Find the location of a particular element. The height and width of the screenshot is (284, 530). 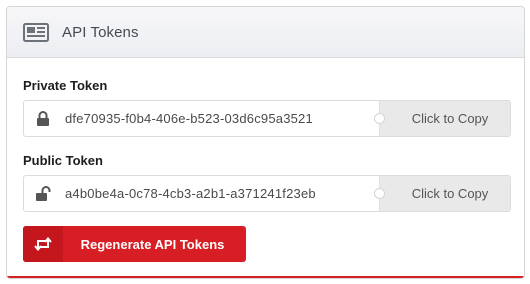

panel-title: API Tokens is located at coordinates (100, 32).